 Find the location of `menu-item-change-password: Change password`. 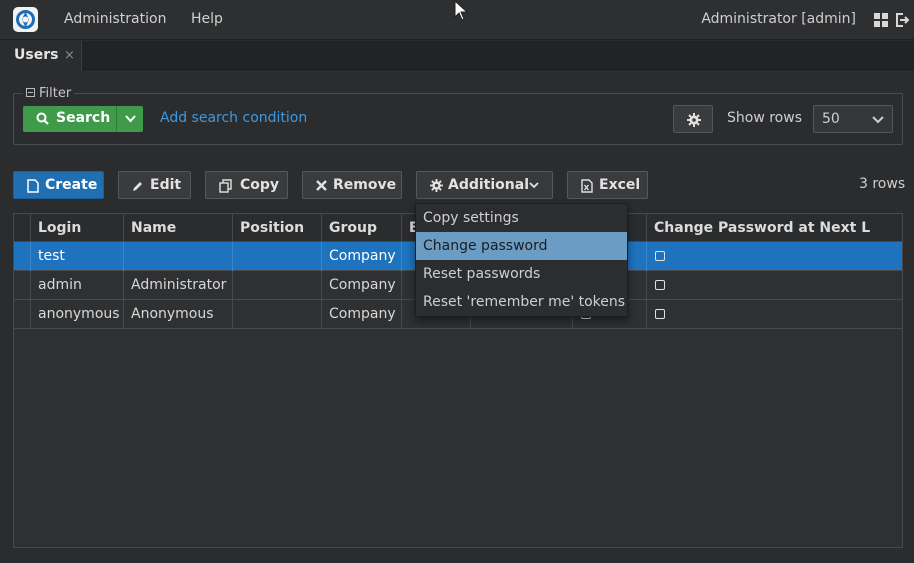

menu-item-change-password: Change password is located at coordinates (521, 246).